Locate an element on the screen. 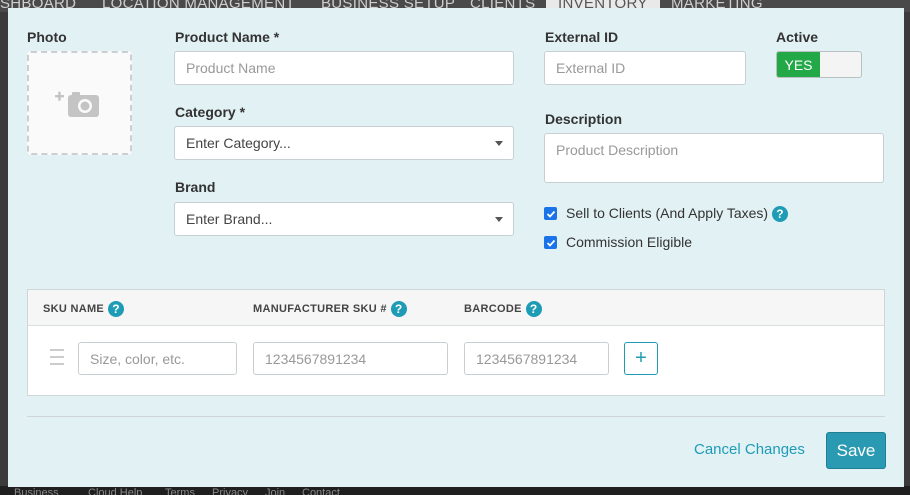 The height and width of the screenshot is (495, 910). manufacturer-sku-input: 1234567891234 is located at coordinates (350, 358).